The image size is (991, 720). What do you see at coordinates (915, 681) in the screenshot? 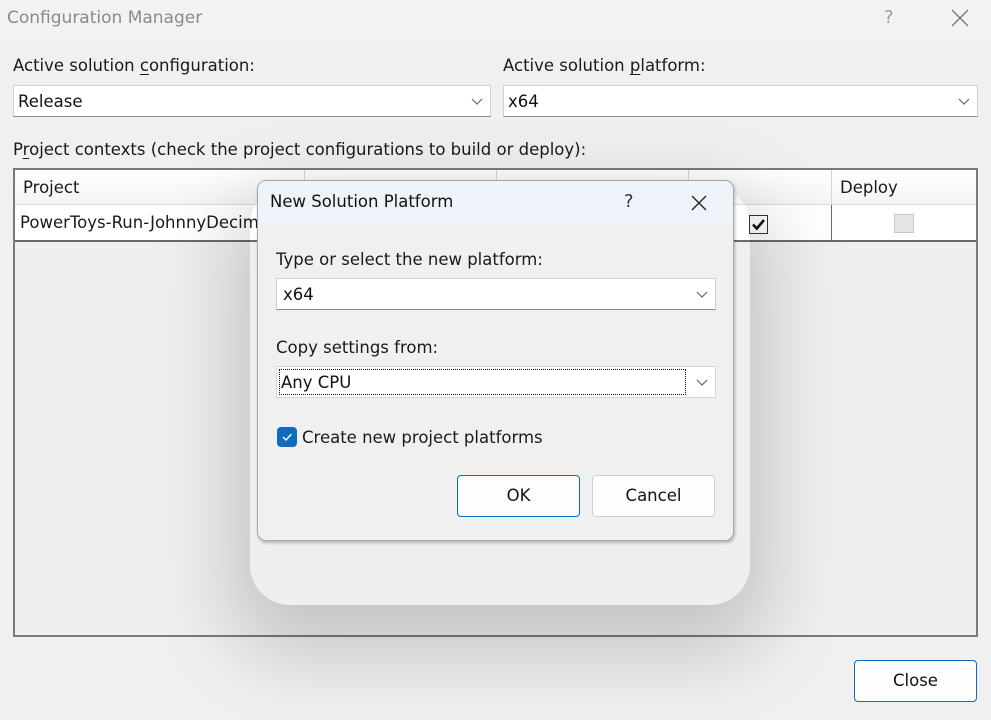
I see `close-button: Close` at bounding box center [915, 681].